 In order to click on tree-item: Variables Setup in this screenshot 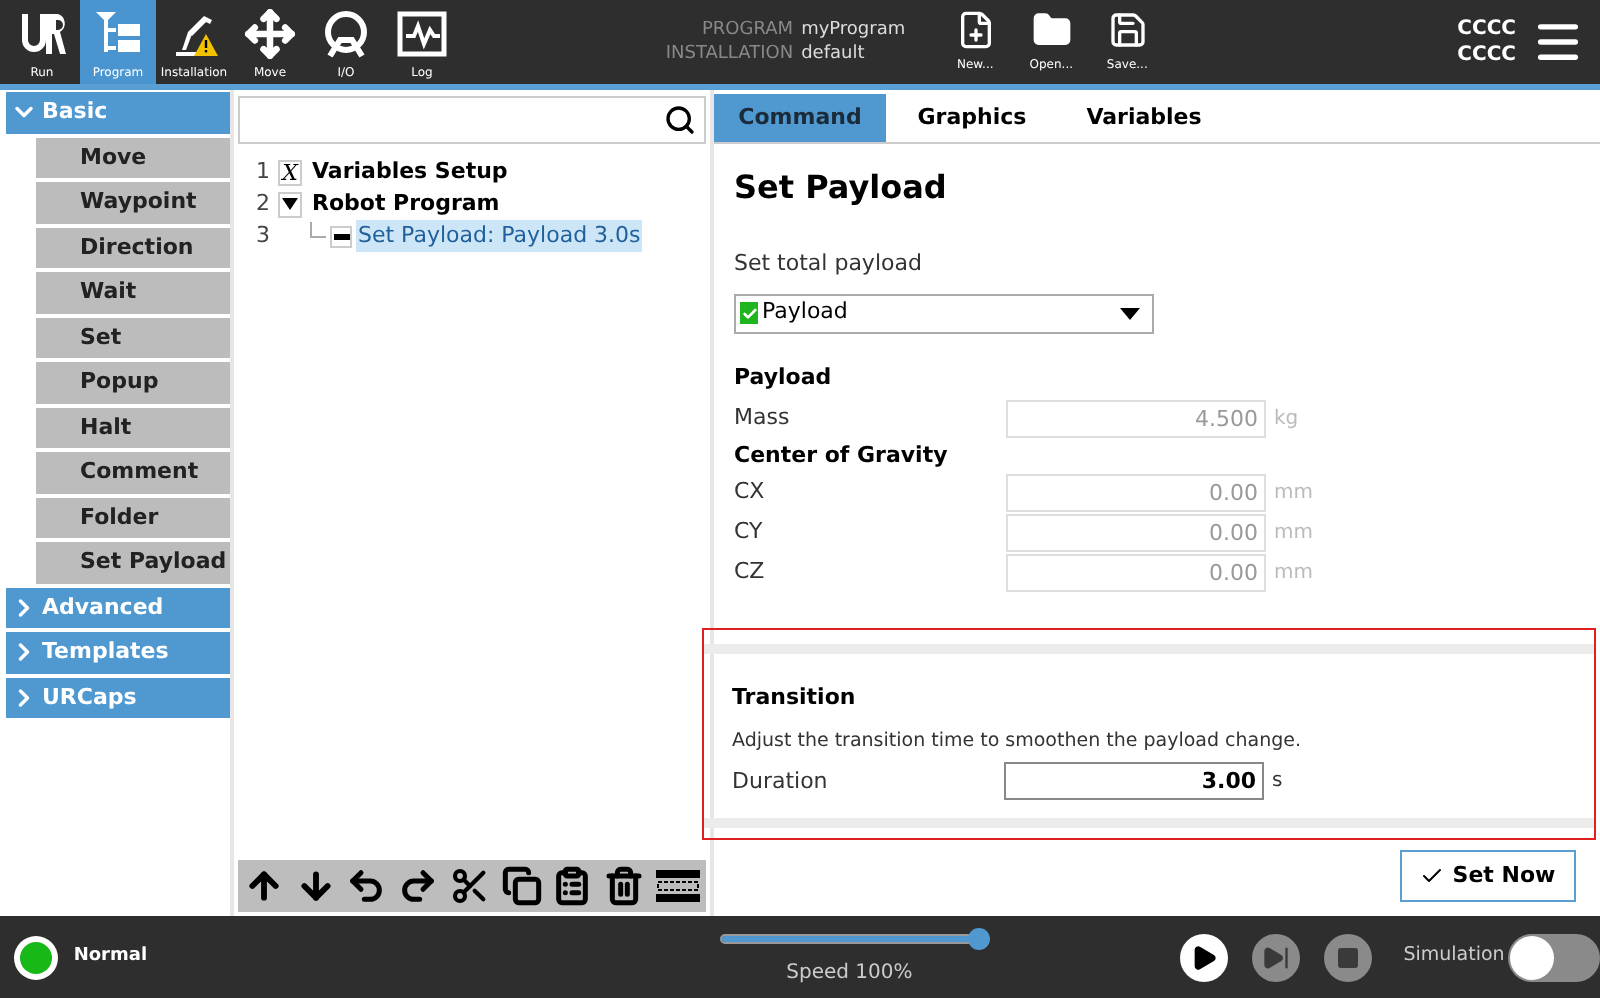, I will do `click(410, 172)`.